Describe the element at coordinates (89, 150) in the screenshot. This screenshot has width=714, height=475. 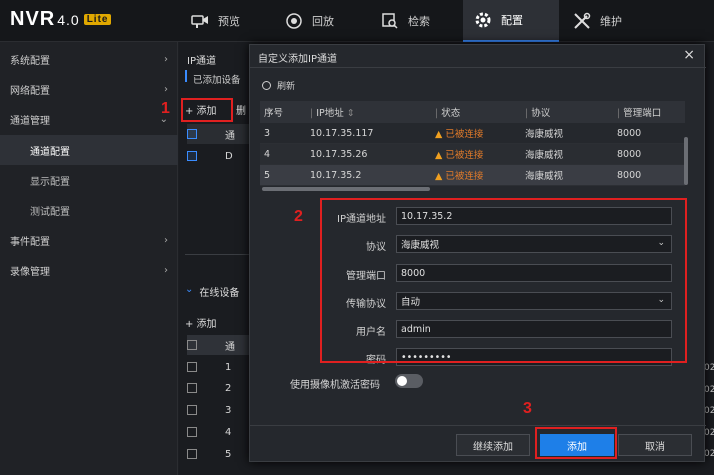
I see `sidebar-item-channel-config: 通道配置` at that location.